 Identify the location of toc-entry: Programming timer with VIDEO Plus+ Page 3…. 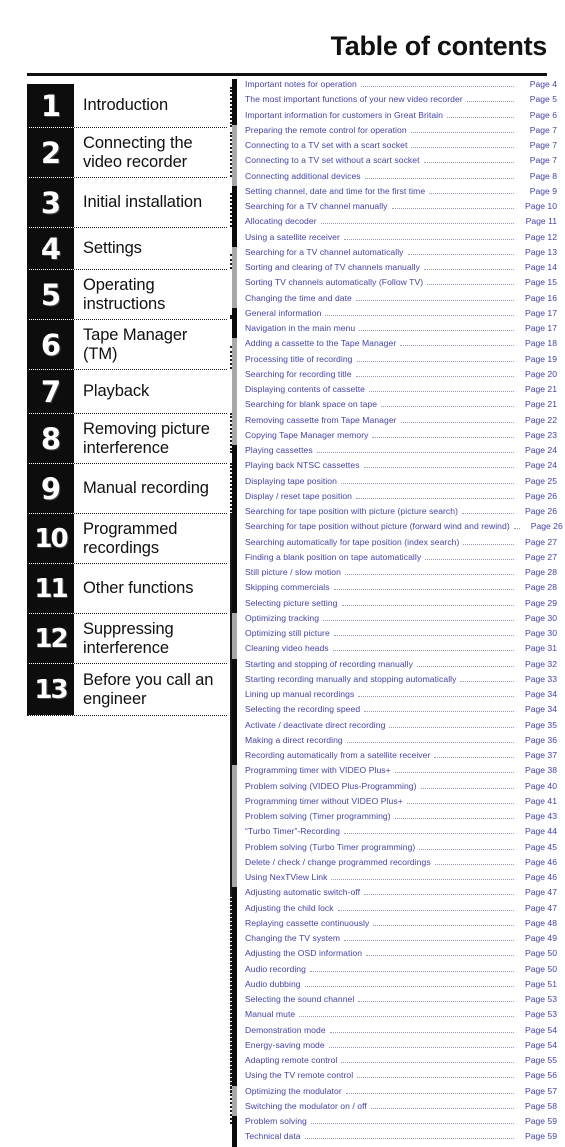
(394, 773).